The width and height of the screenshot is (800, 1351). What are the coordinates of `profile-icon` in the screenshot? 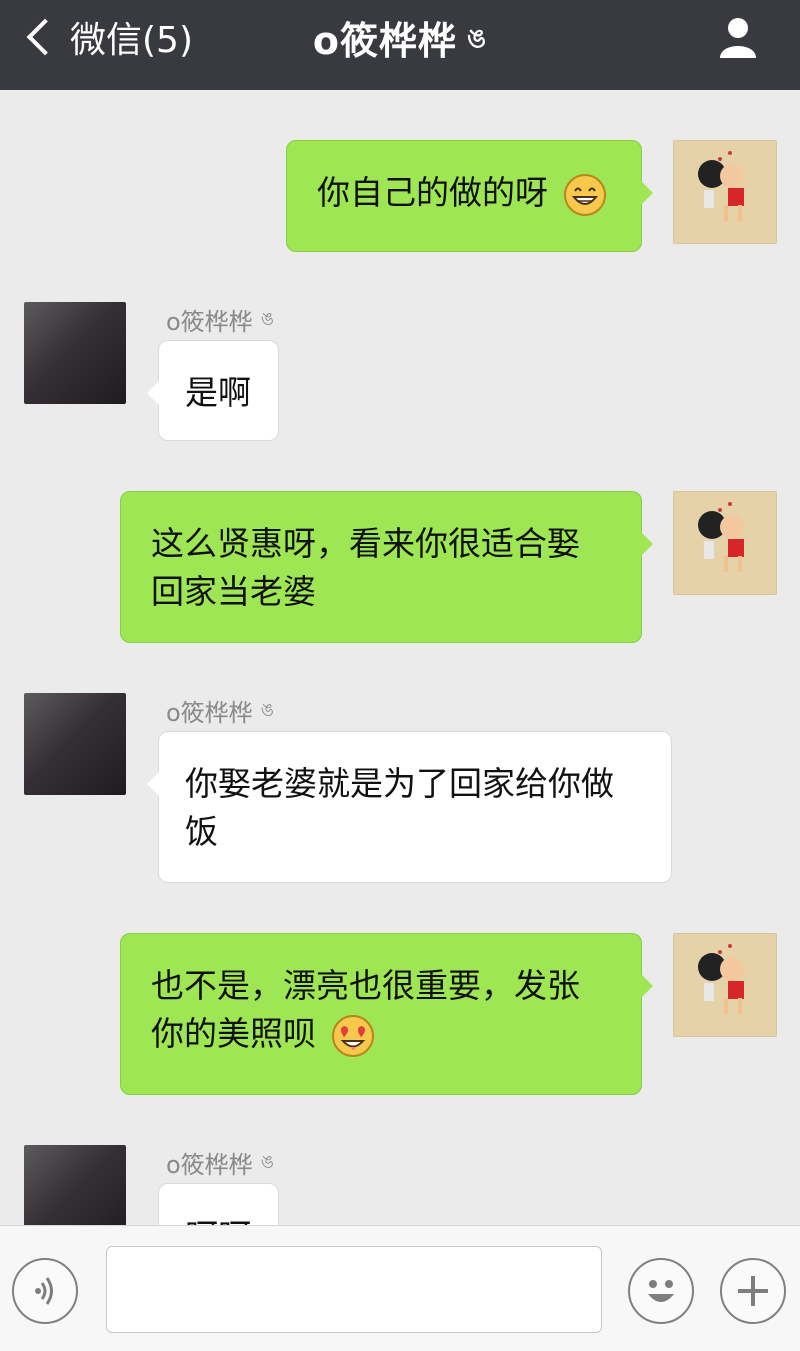 It's located at (738, 38).